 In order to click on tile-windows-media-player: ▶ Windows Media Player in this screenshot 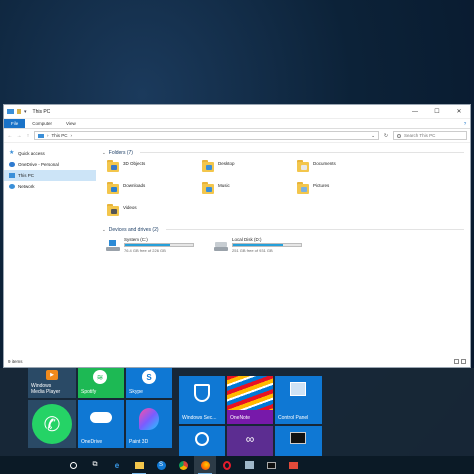, I will do `click(52, 383)`.